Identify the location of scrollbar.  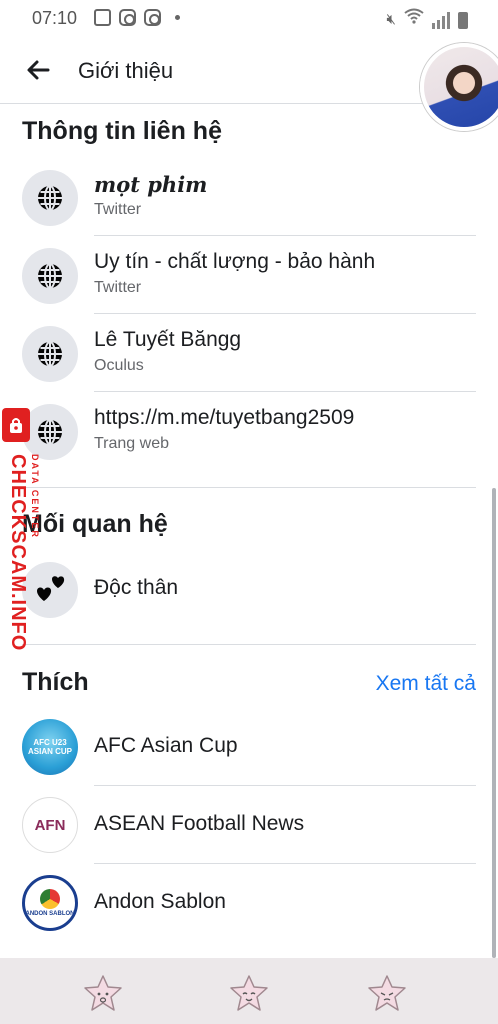
(494, 723).